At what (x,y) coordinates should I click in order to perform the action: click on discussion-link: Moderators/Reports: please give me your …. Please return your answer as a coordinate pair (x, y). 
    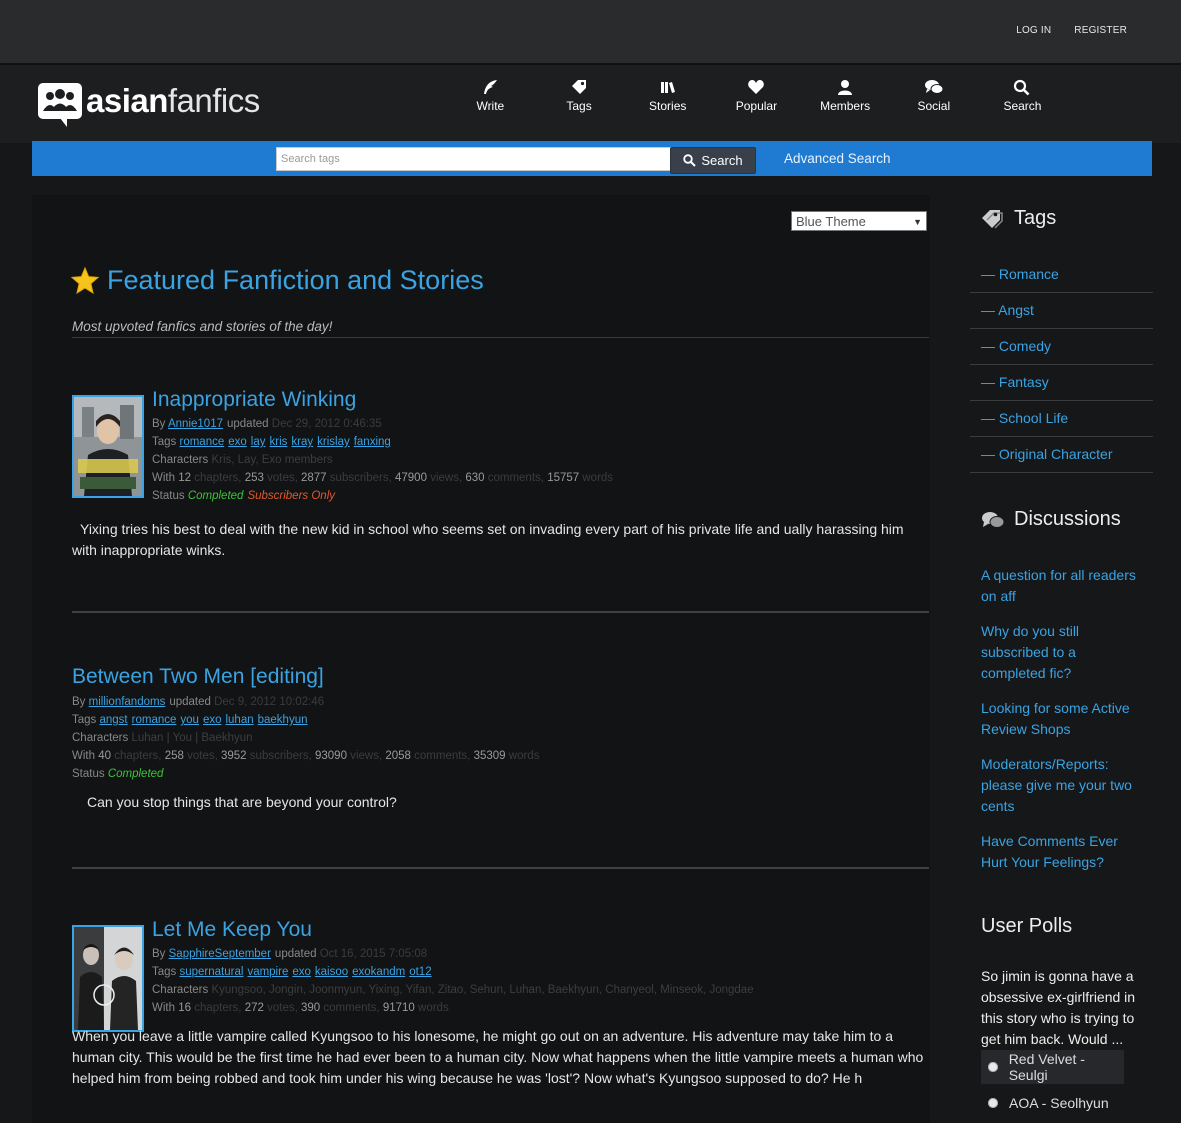
    Looking at the image, I should click on (1055, 785).